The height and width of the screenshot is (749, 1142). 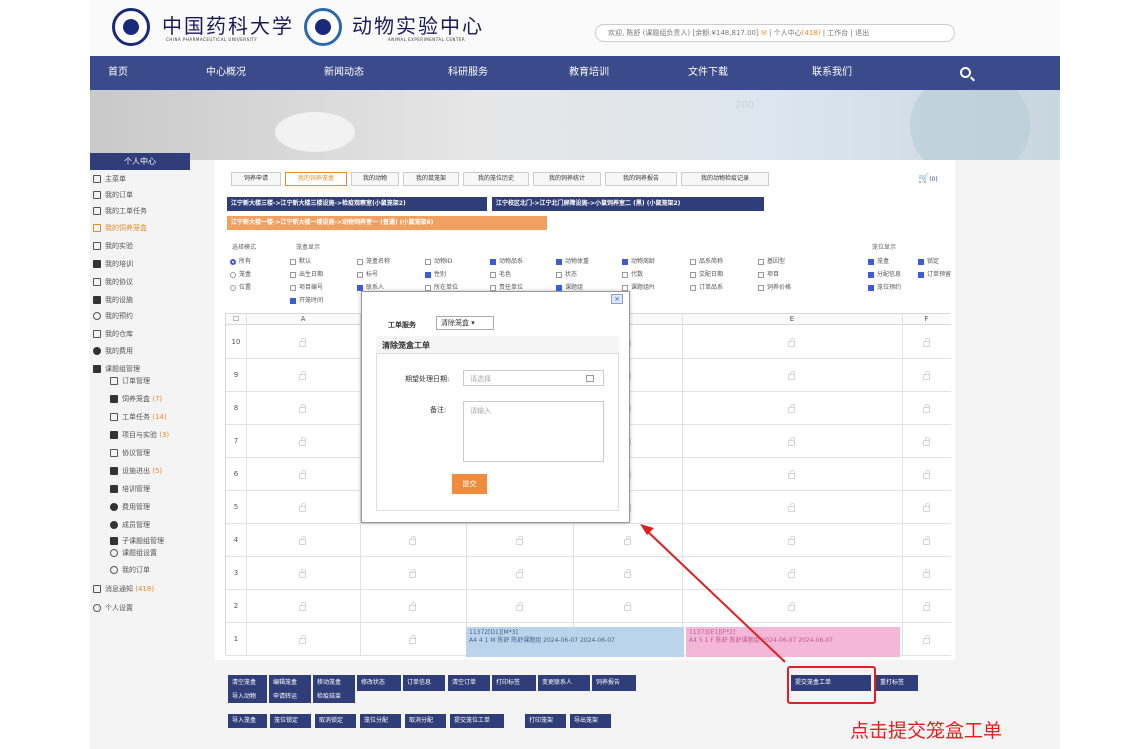 What do you see at coordinates (306, 286) in the screenshot?
I see `checkbox-display-option: 项目编号` at bounding box center [306, 286].